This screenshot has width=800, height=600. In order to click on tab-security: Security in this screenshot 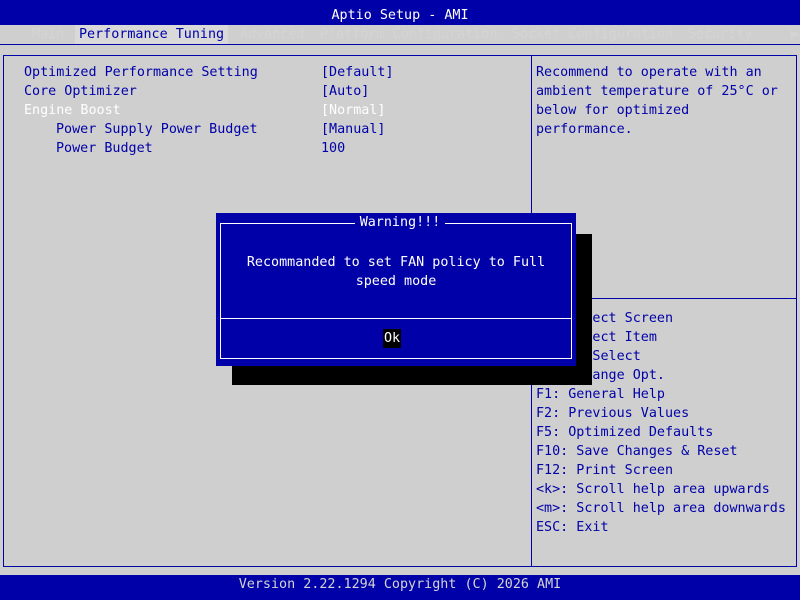, I will do `click(720, 34)`.